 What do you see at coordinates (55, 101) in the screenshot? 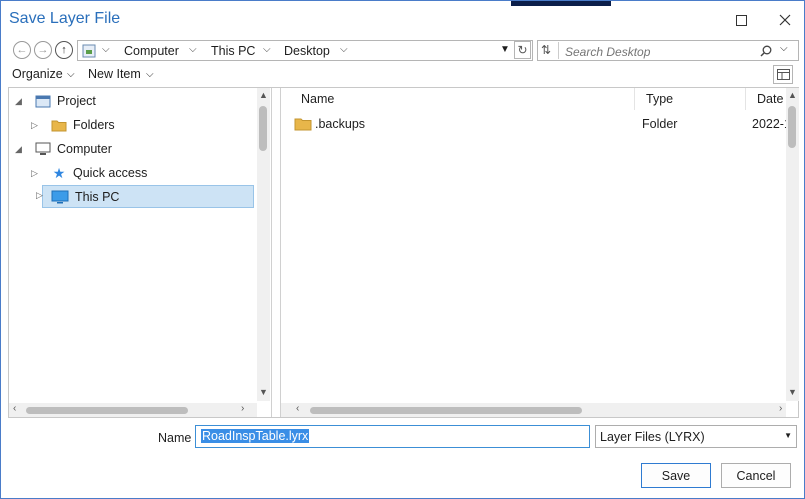
I see `tree-item-project: ◢ Project` at bounding box center [55, 101].